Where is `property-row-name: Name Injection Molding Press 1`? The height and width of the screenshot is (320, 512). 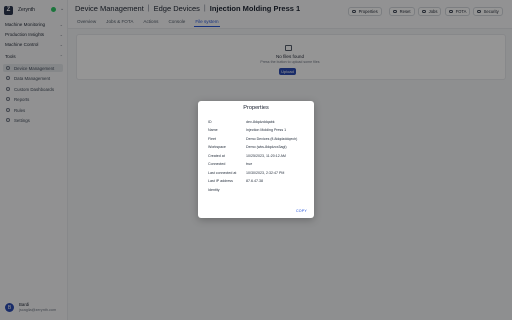 property-row-name: Name Injection Molding Press 1 is located at coordinates (258, 131).